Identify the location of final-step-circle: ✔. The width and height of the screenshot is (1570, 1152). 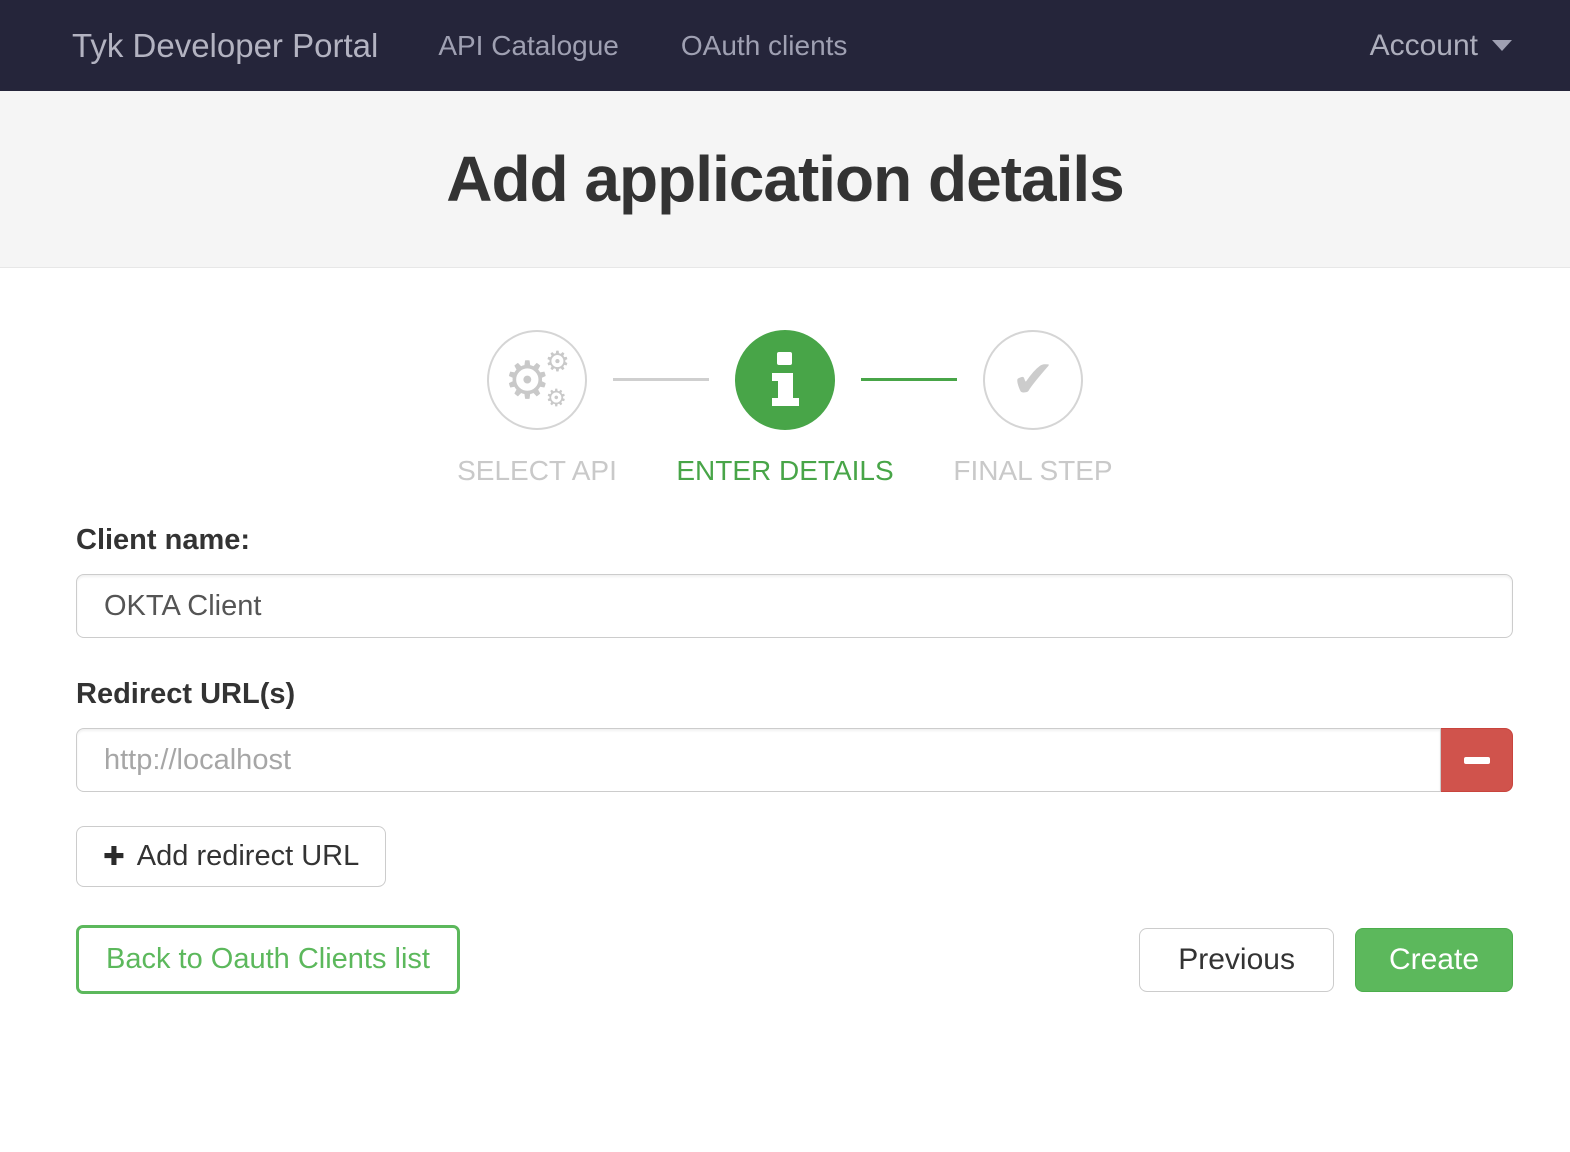
(1033, 380).